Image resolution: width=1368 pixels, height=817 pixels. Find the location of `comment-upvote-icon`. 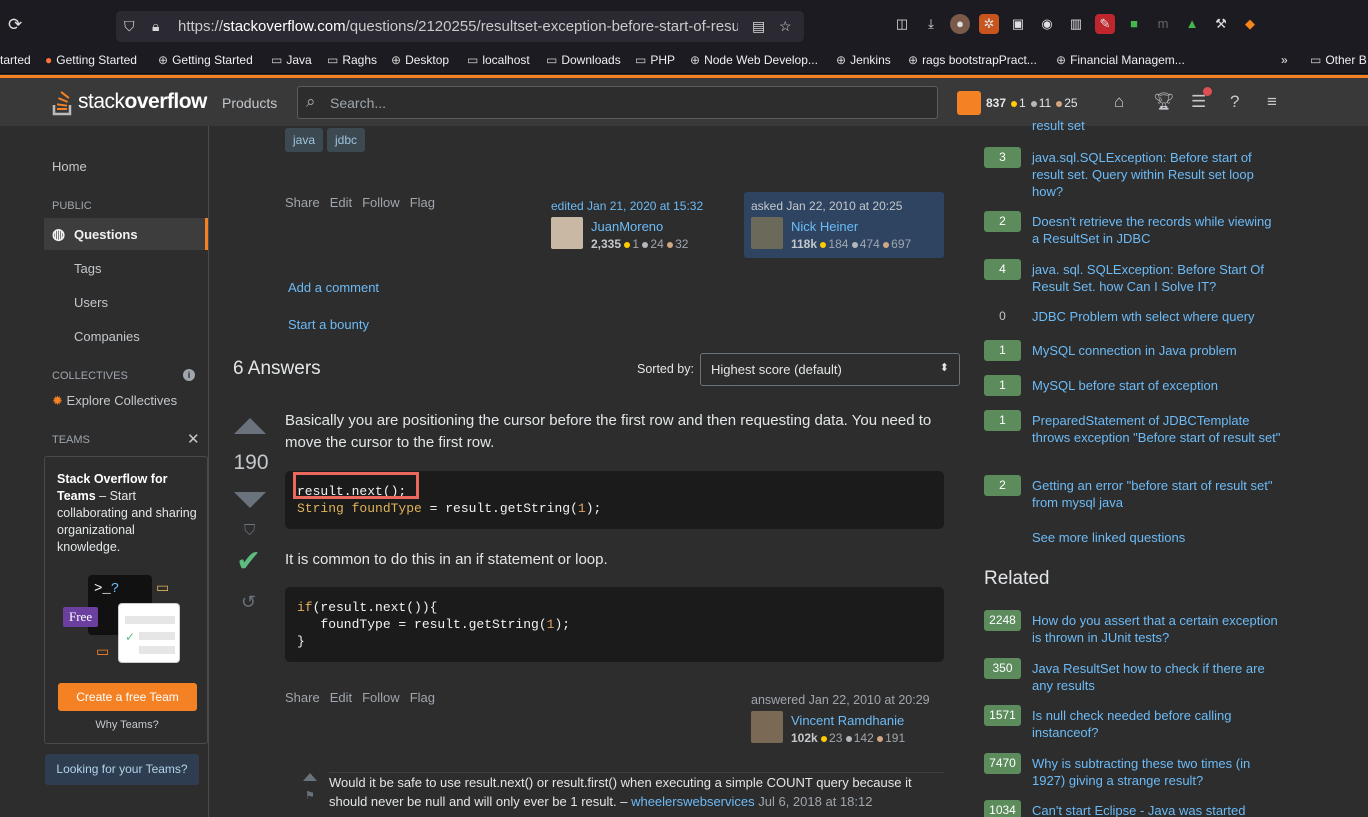

comment-upvote-icon is located at coordinates (310, 777).